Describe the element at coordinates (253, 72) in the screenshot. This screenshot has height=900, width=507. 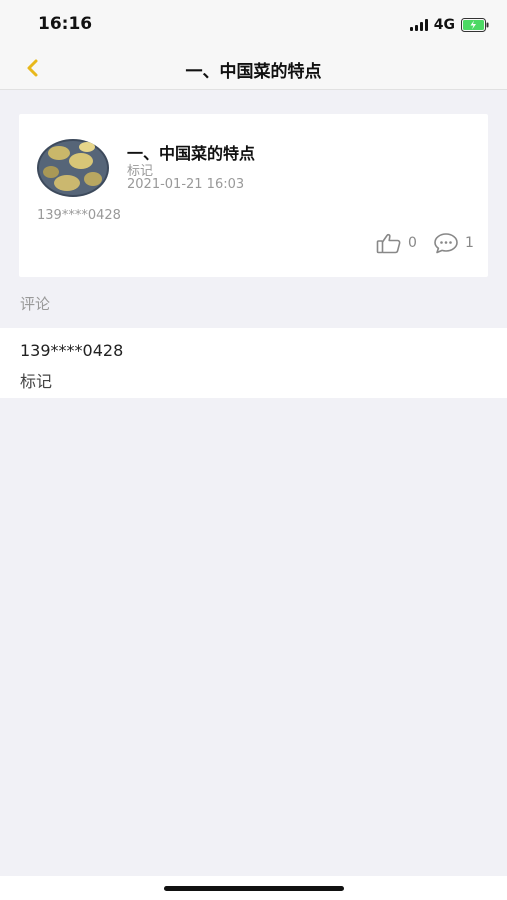
I see `page-title: 一、中国菜的特点` at that location.